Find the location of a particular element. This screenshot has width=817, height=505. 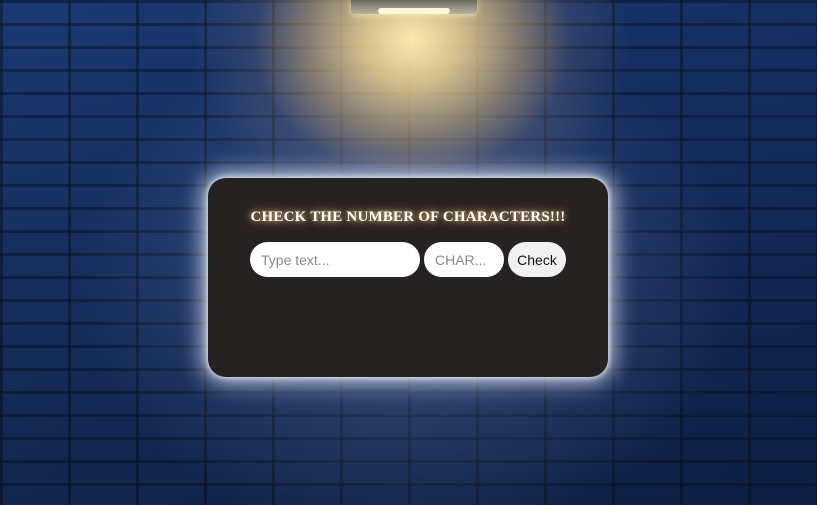

card-title: CHECK THE NUMBER OF CHARACTERS!!! is located at coordinates (408, 217).